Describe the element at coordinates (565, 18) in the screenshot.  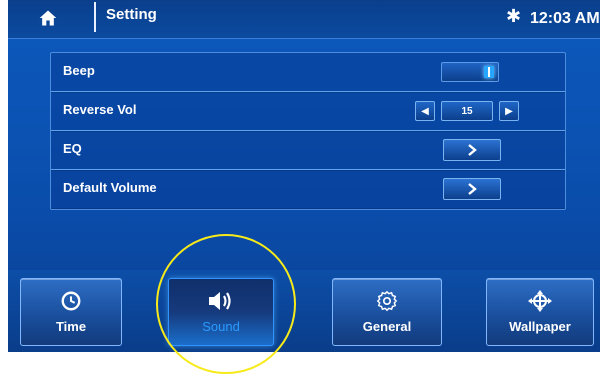
I see `clock-text: 12:03 AM` at that location.